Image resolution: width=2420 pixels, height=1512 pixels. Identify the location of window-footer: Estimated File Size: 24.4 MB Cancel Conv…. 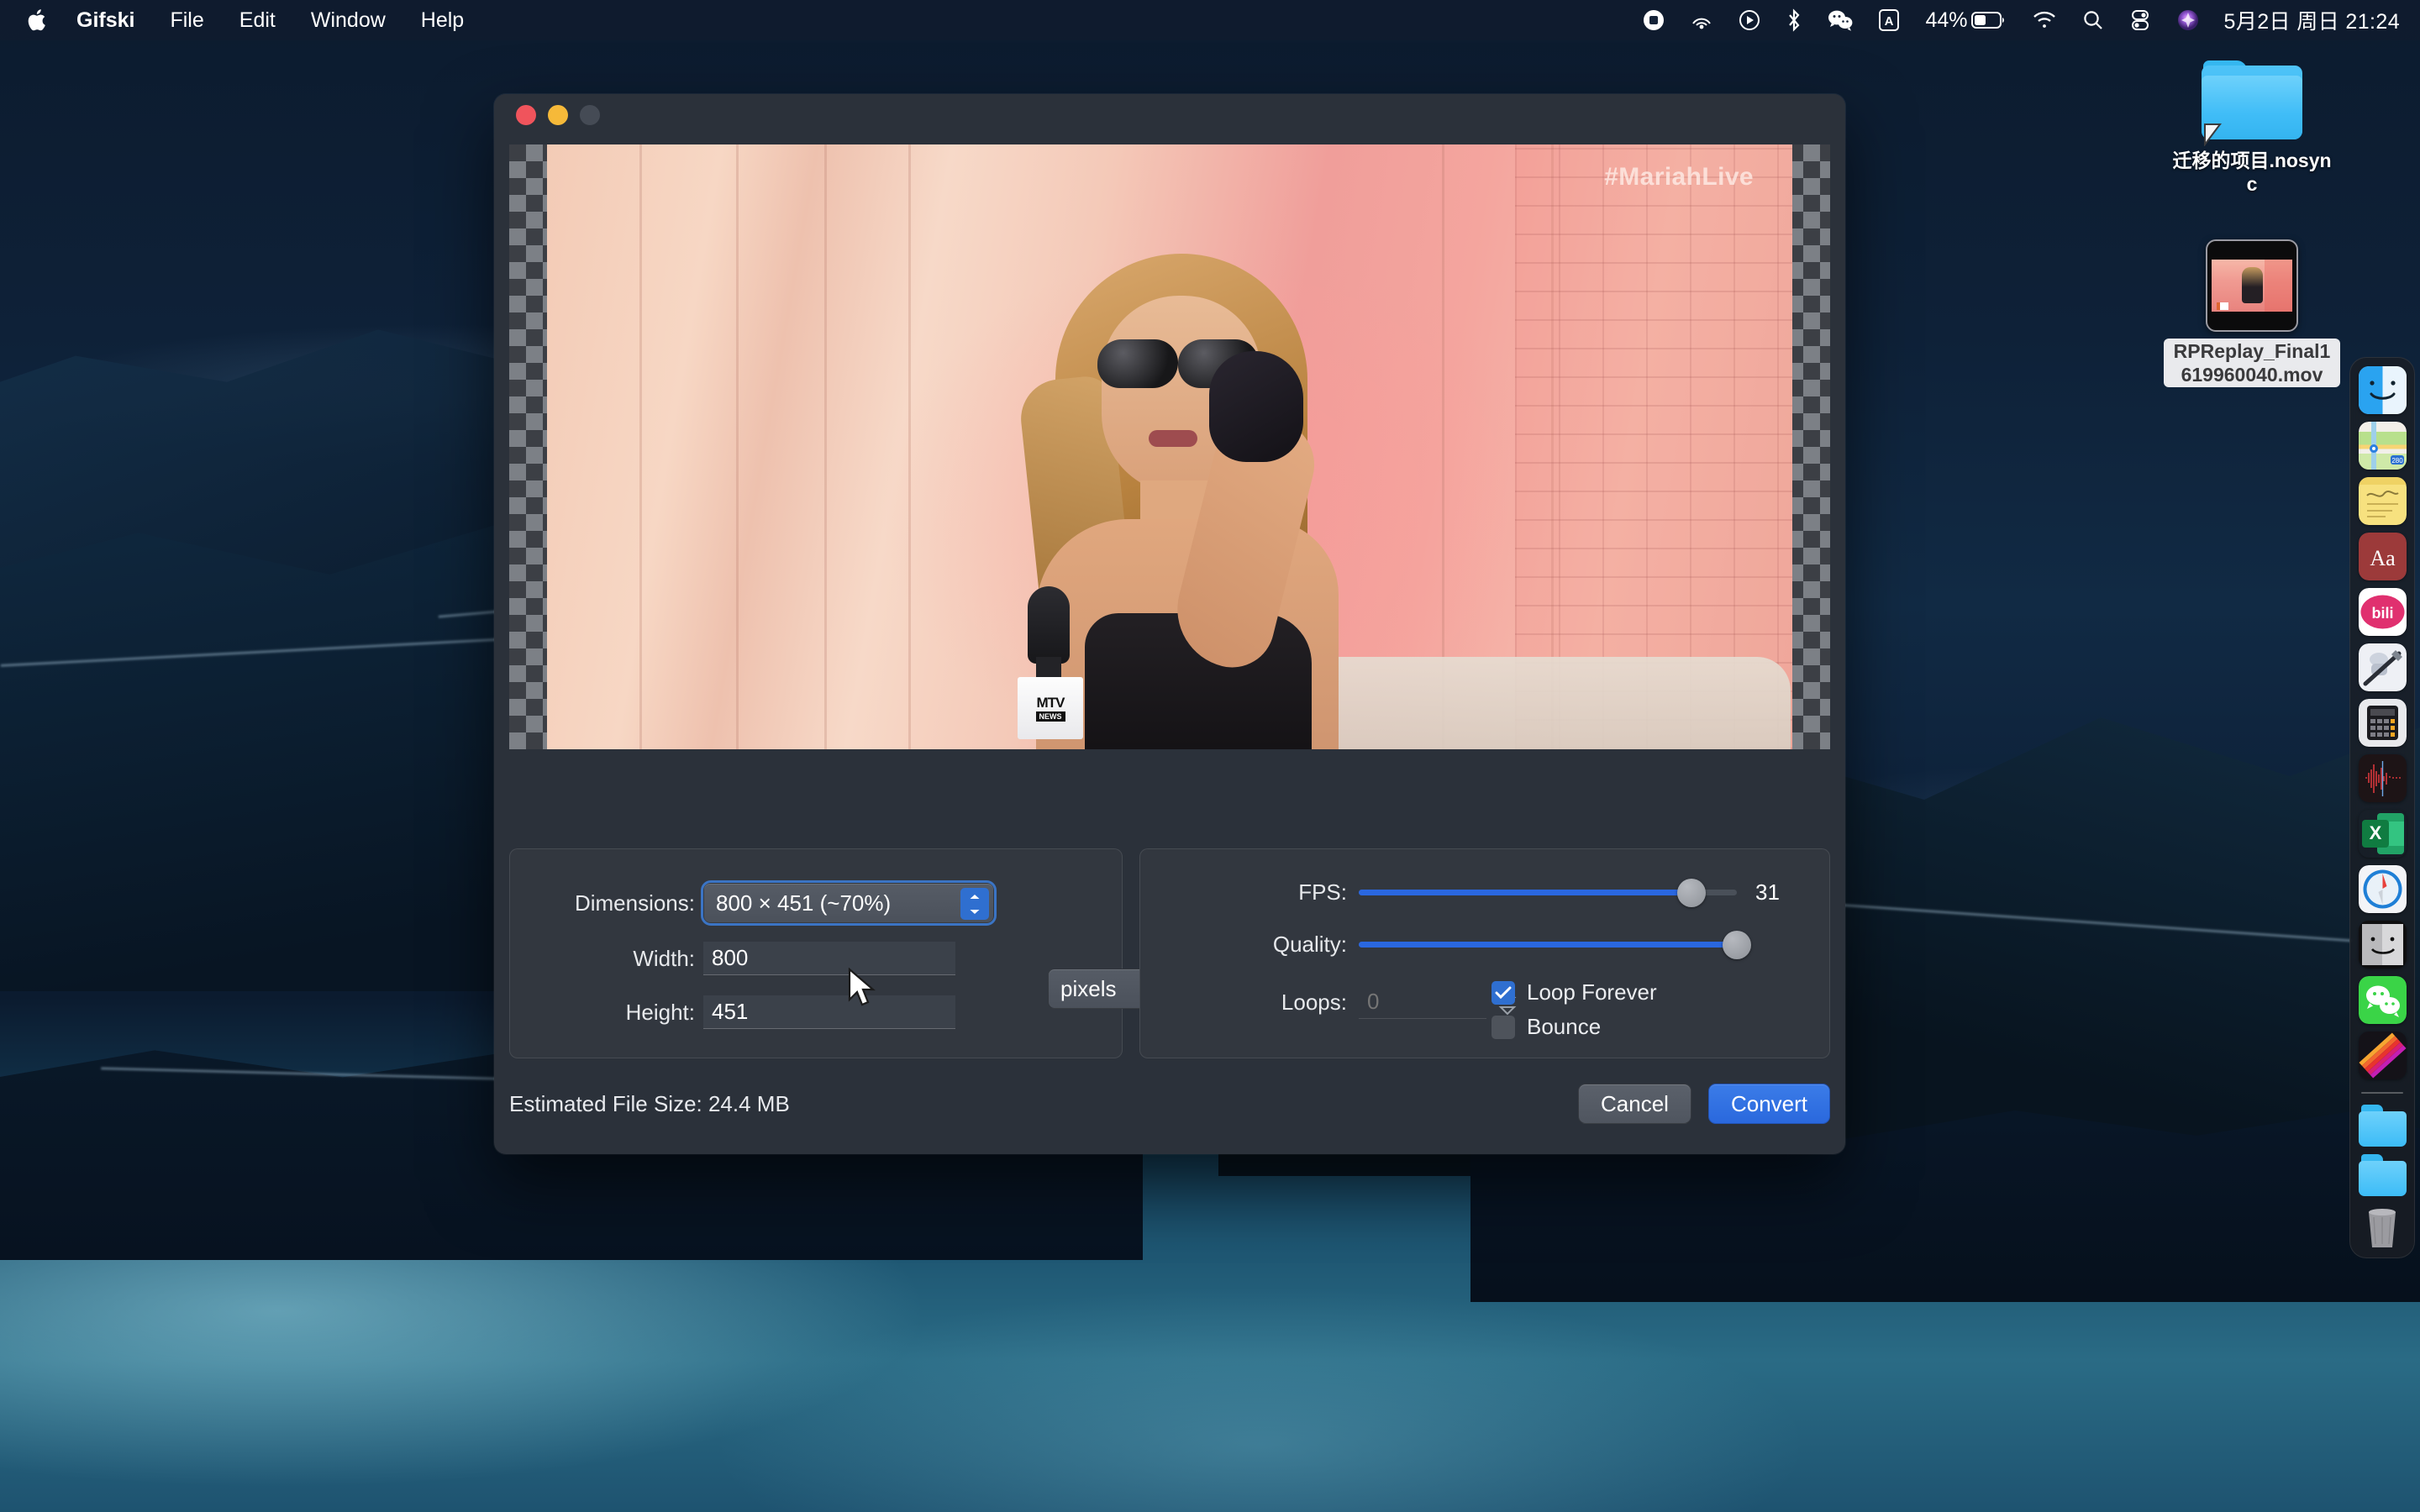
(1169, 1104).